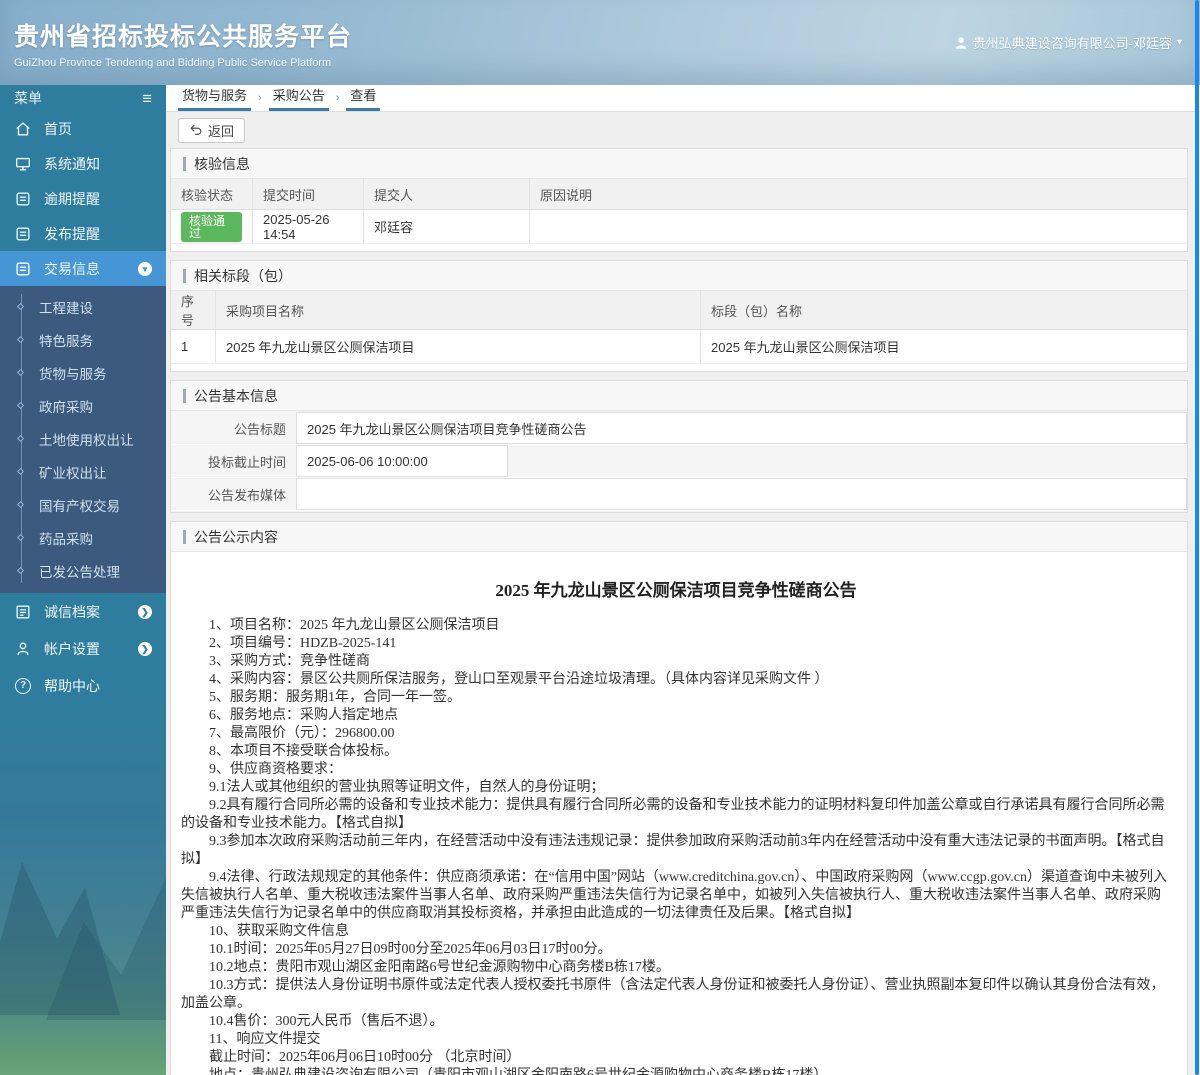 This screenshot has width=1200, height=1075. I want to click on sidebar-subitem-label: 药品采购, so click(66, 539).